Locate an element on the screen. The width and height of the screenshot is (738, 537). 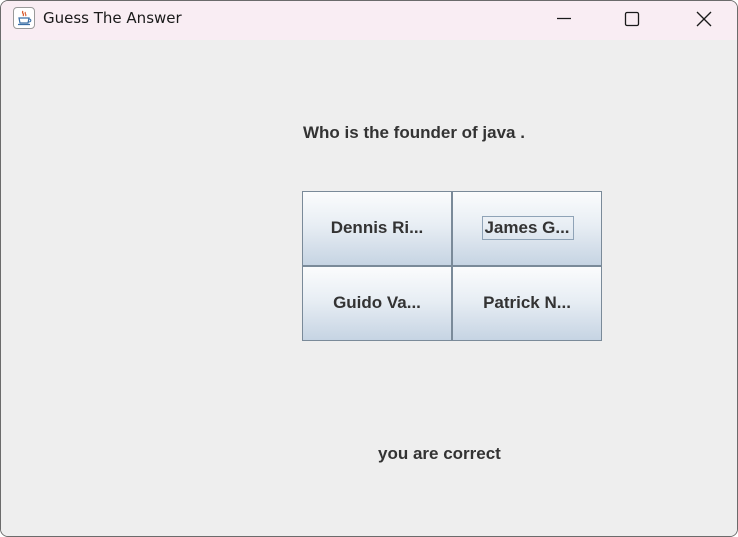
minimize-button is located at coordinates (564, 19).